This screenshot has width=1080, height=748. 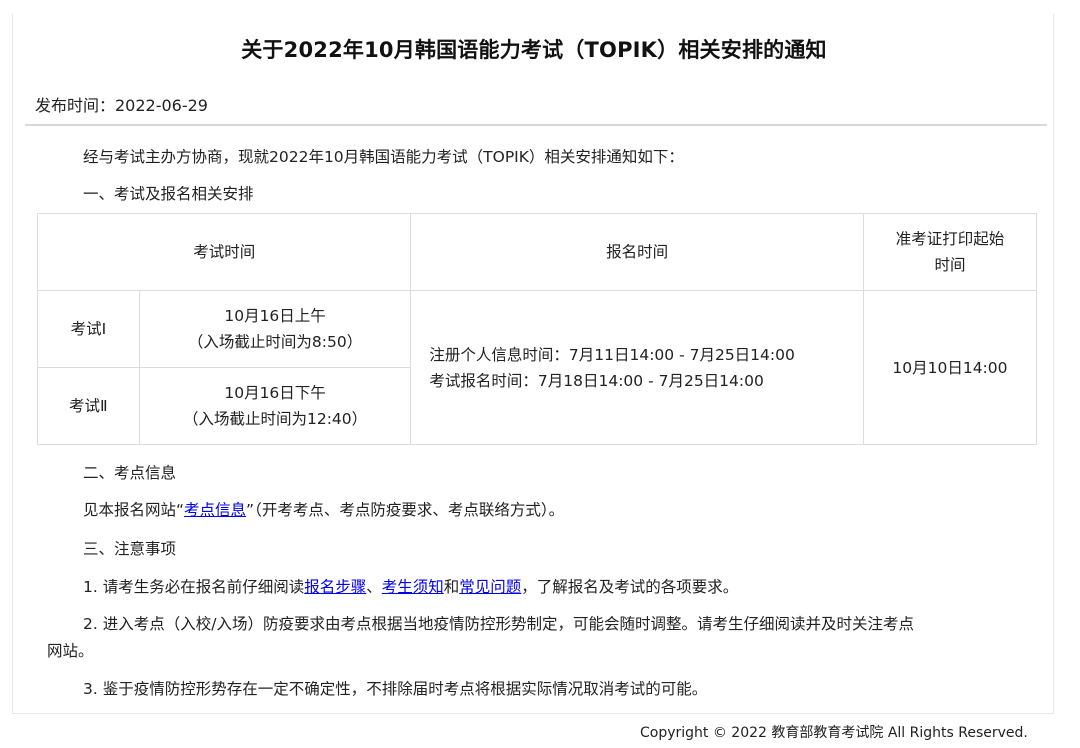 I want to click on note-1-separator-2: 和, so click(x=451, y=587).